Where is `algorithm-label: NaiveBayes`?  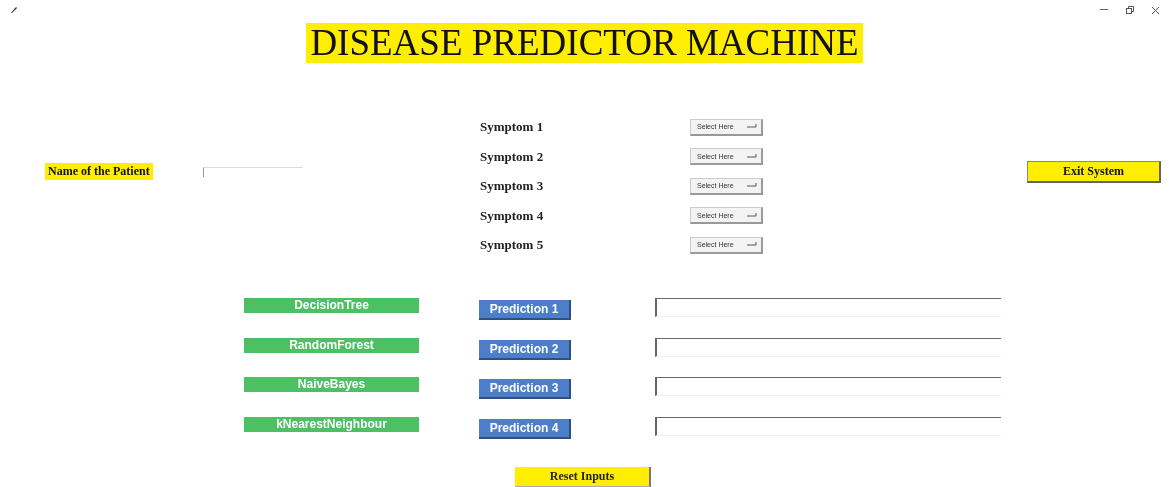
algorithm-label: NaiveBayes is located at coordinates (331, 384).